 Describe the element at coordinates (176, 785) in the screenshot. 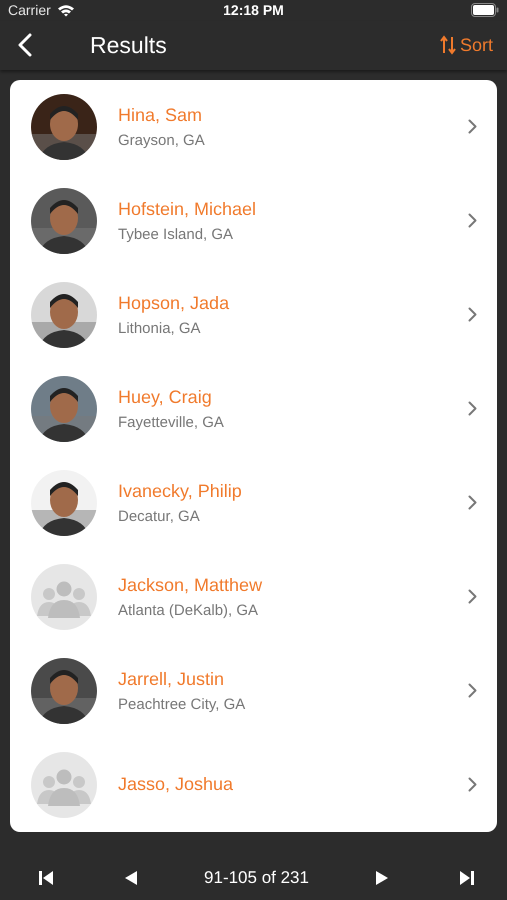

I see `person-name: Jasso, Joshua` at that location.